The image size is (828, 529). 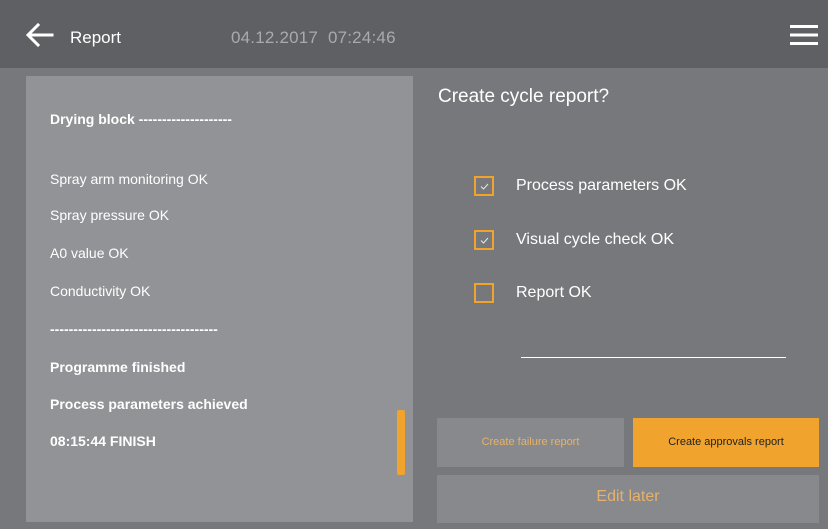 What do you see at coordinates (110, 215) in the screenshot?
I see `log-line: Spray pressure OK` at bounding box center [110, 215].